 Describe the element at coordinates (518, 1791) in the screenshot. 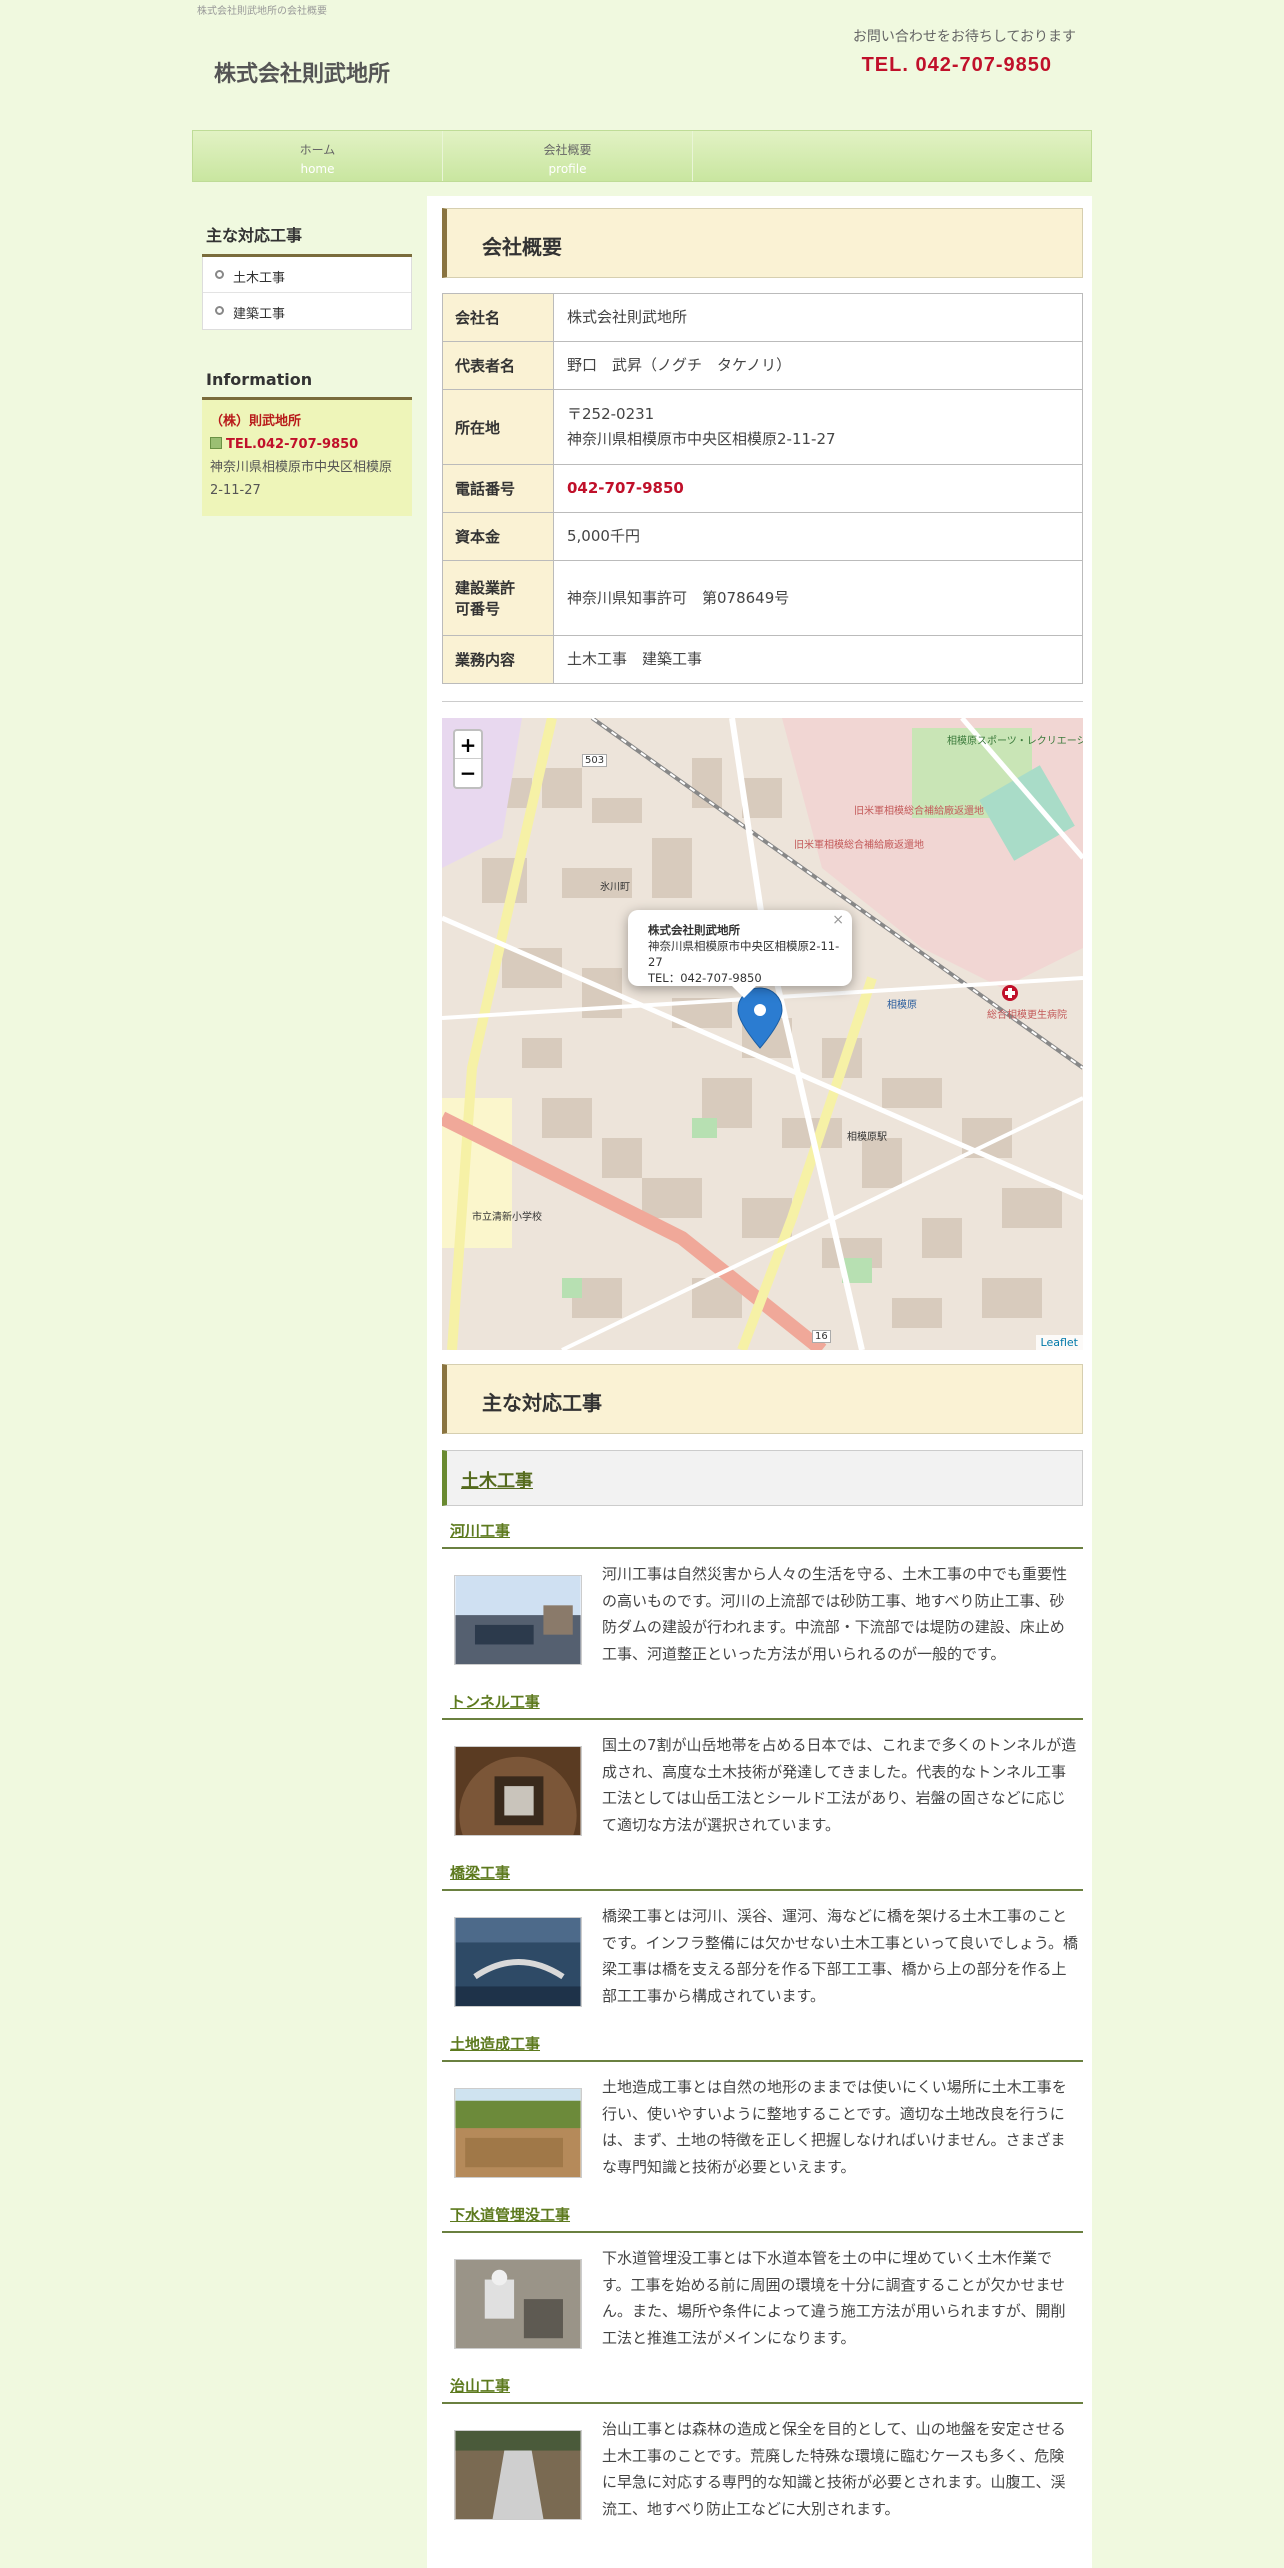

I see `work-image-tunnel` at that location.